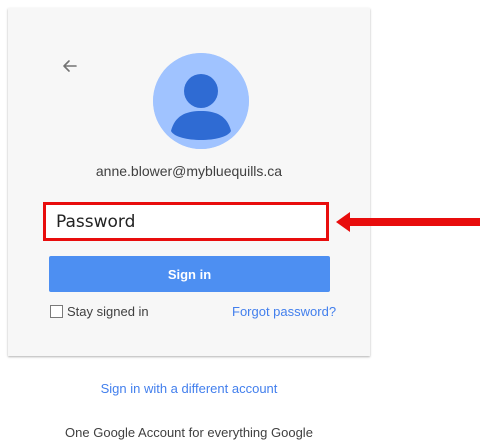  Describe the element at coordinates (189, 274) in the screenshot. I see `signin-button: Sign in` at that location.